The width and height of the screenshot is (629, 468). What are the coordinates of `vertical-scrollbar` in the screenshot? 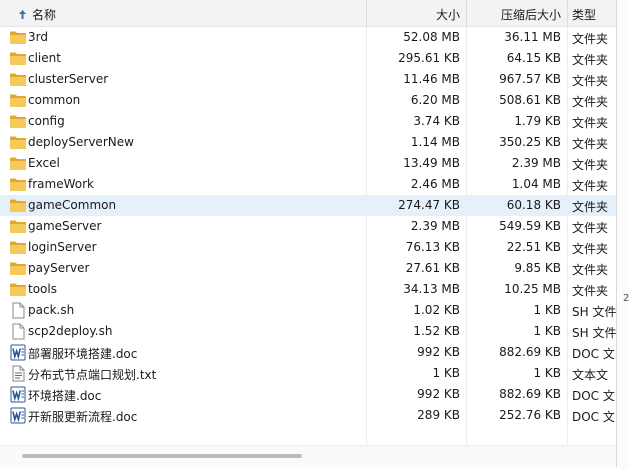 It's located at (622, 234).